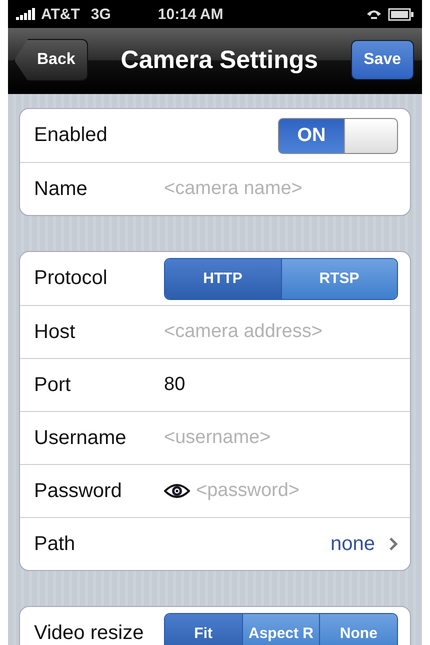  Describe the element at coordinates (281, 385) in the screenshot. I see `input-field: 80` at that location.